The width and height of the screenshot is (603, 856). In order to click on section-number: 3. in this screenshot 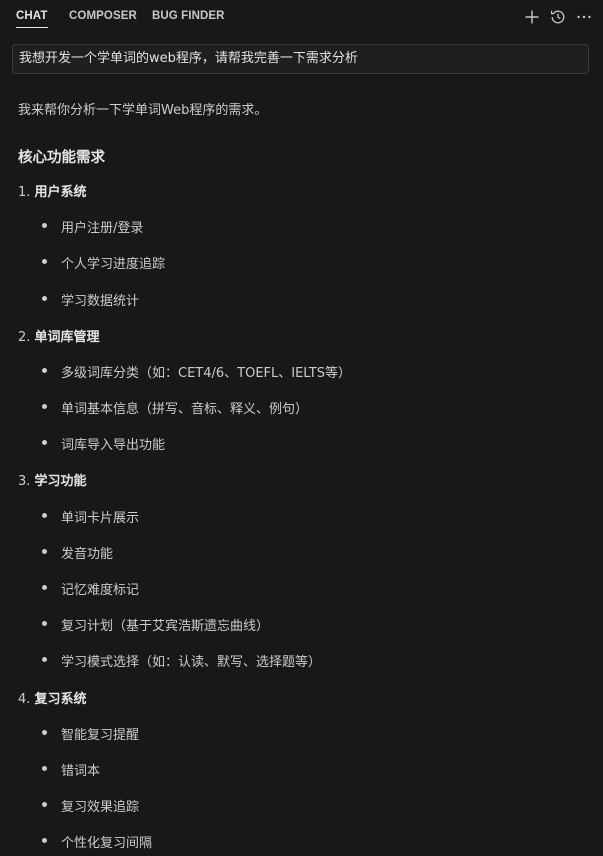, I will do `click(24, 481)`.